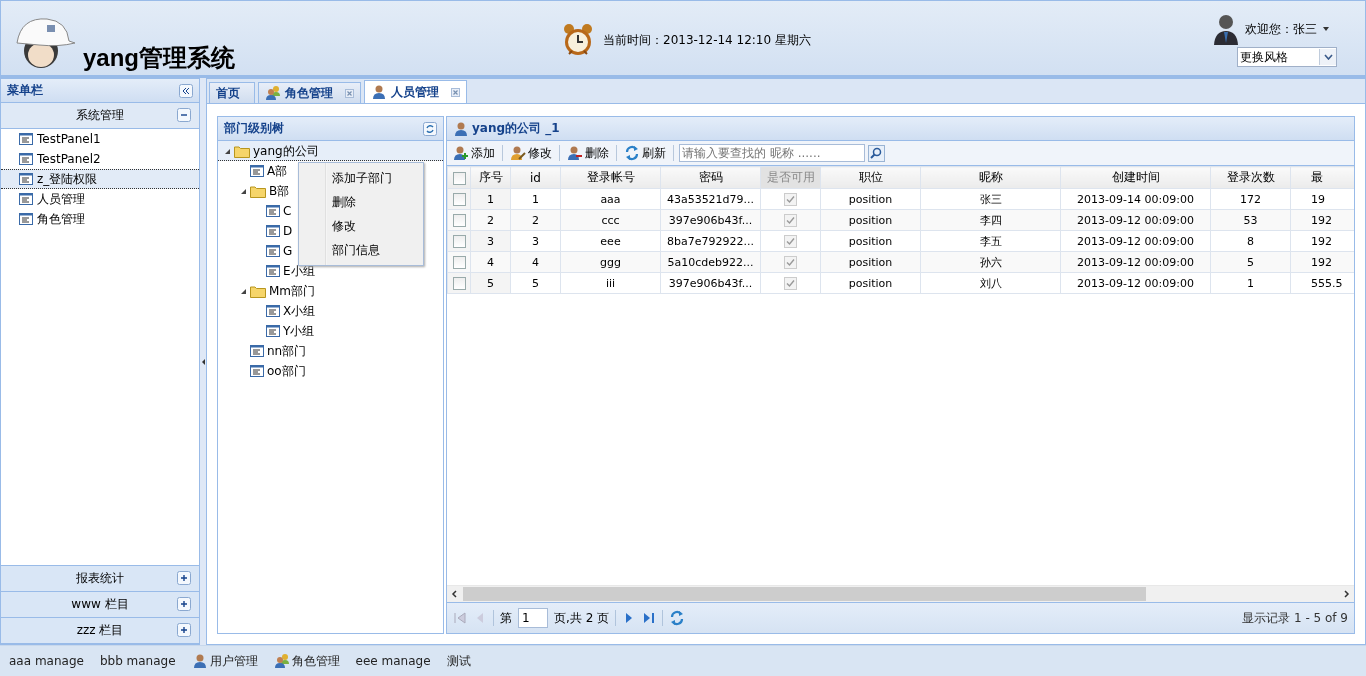  Describe the element at coordinates (516, 128) in the screenshot. I see `grid-title: yang的公司 _1` at that location.